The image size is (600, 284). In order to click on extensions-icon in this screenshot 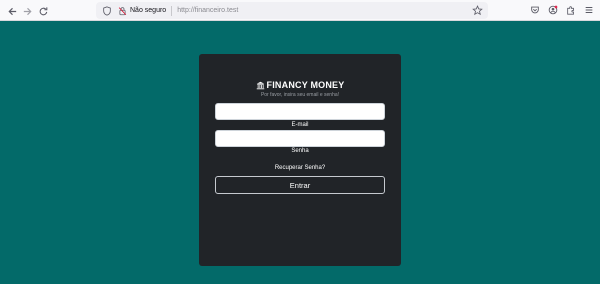, I will do `click(570, 10)`.